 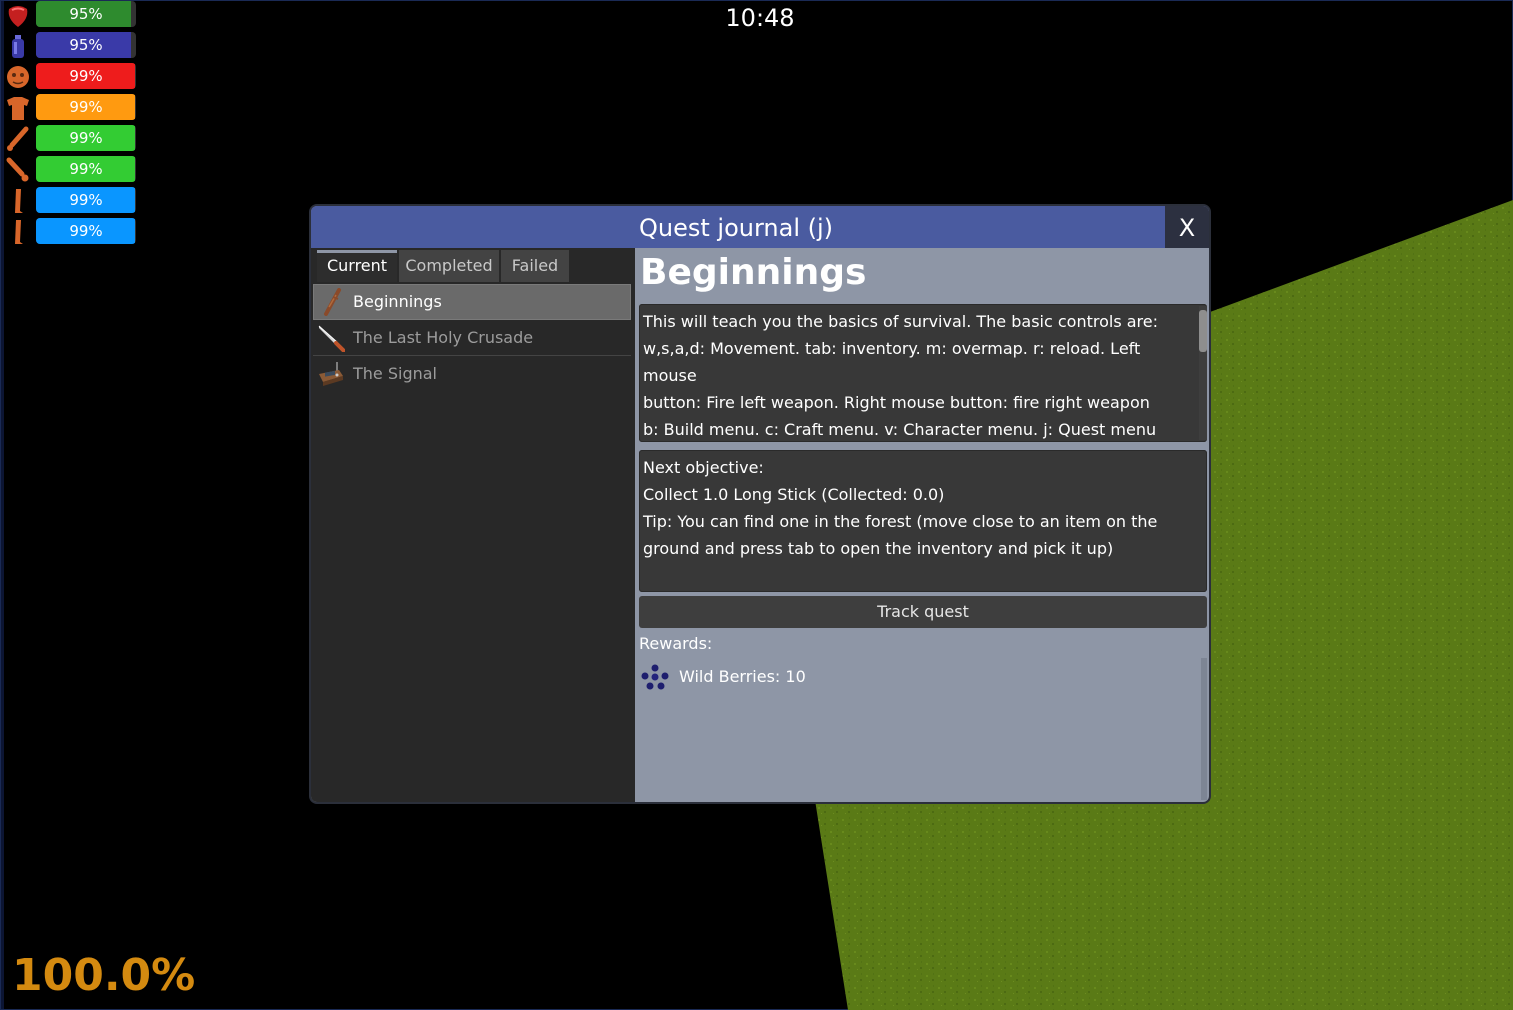 What do you see at coordinates (18, 138) in the screenshot?
I see `left-arm-icon` at bounding box center [18, 138].